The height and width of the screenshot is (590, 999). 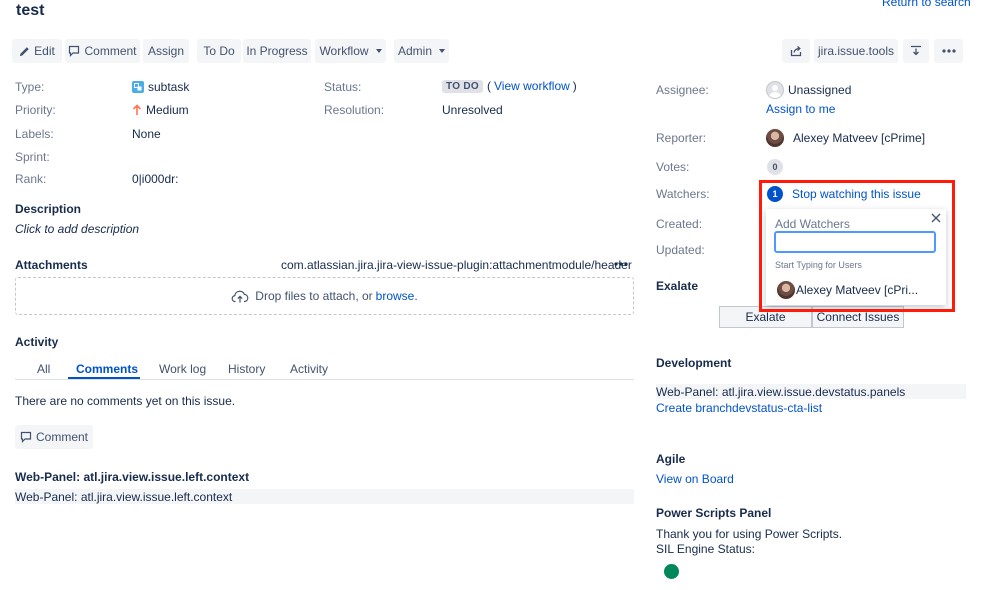 What do you see at coordinates (574, 86) in the screenshot?
I see `view-workflow-close-paren: )` at bounding box center [574, 86].